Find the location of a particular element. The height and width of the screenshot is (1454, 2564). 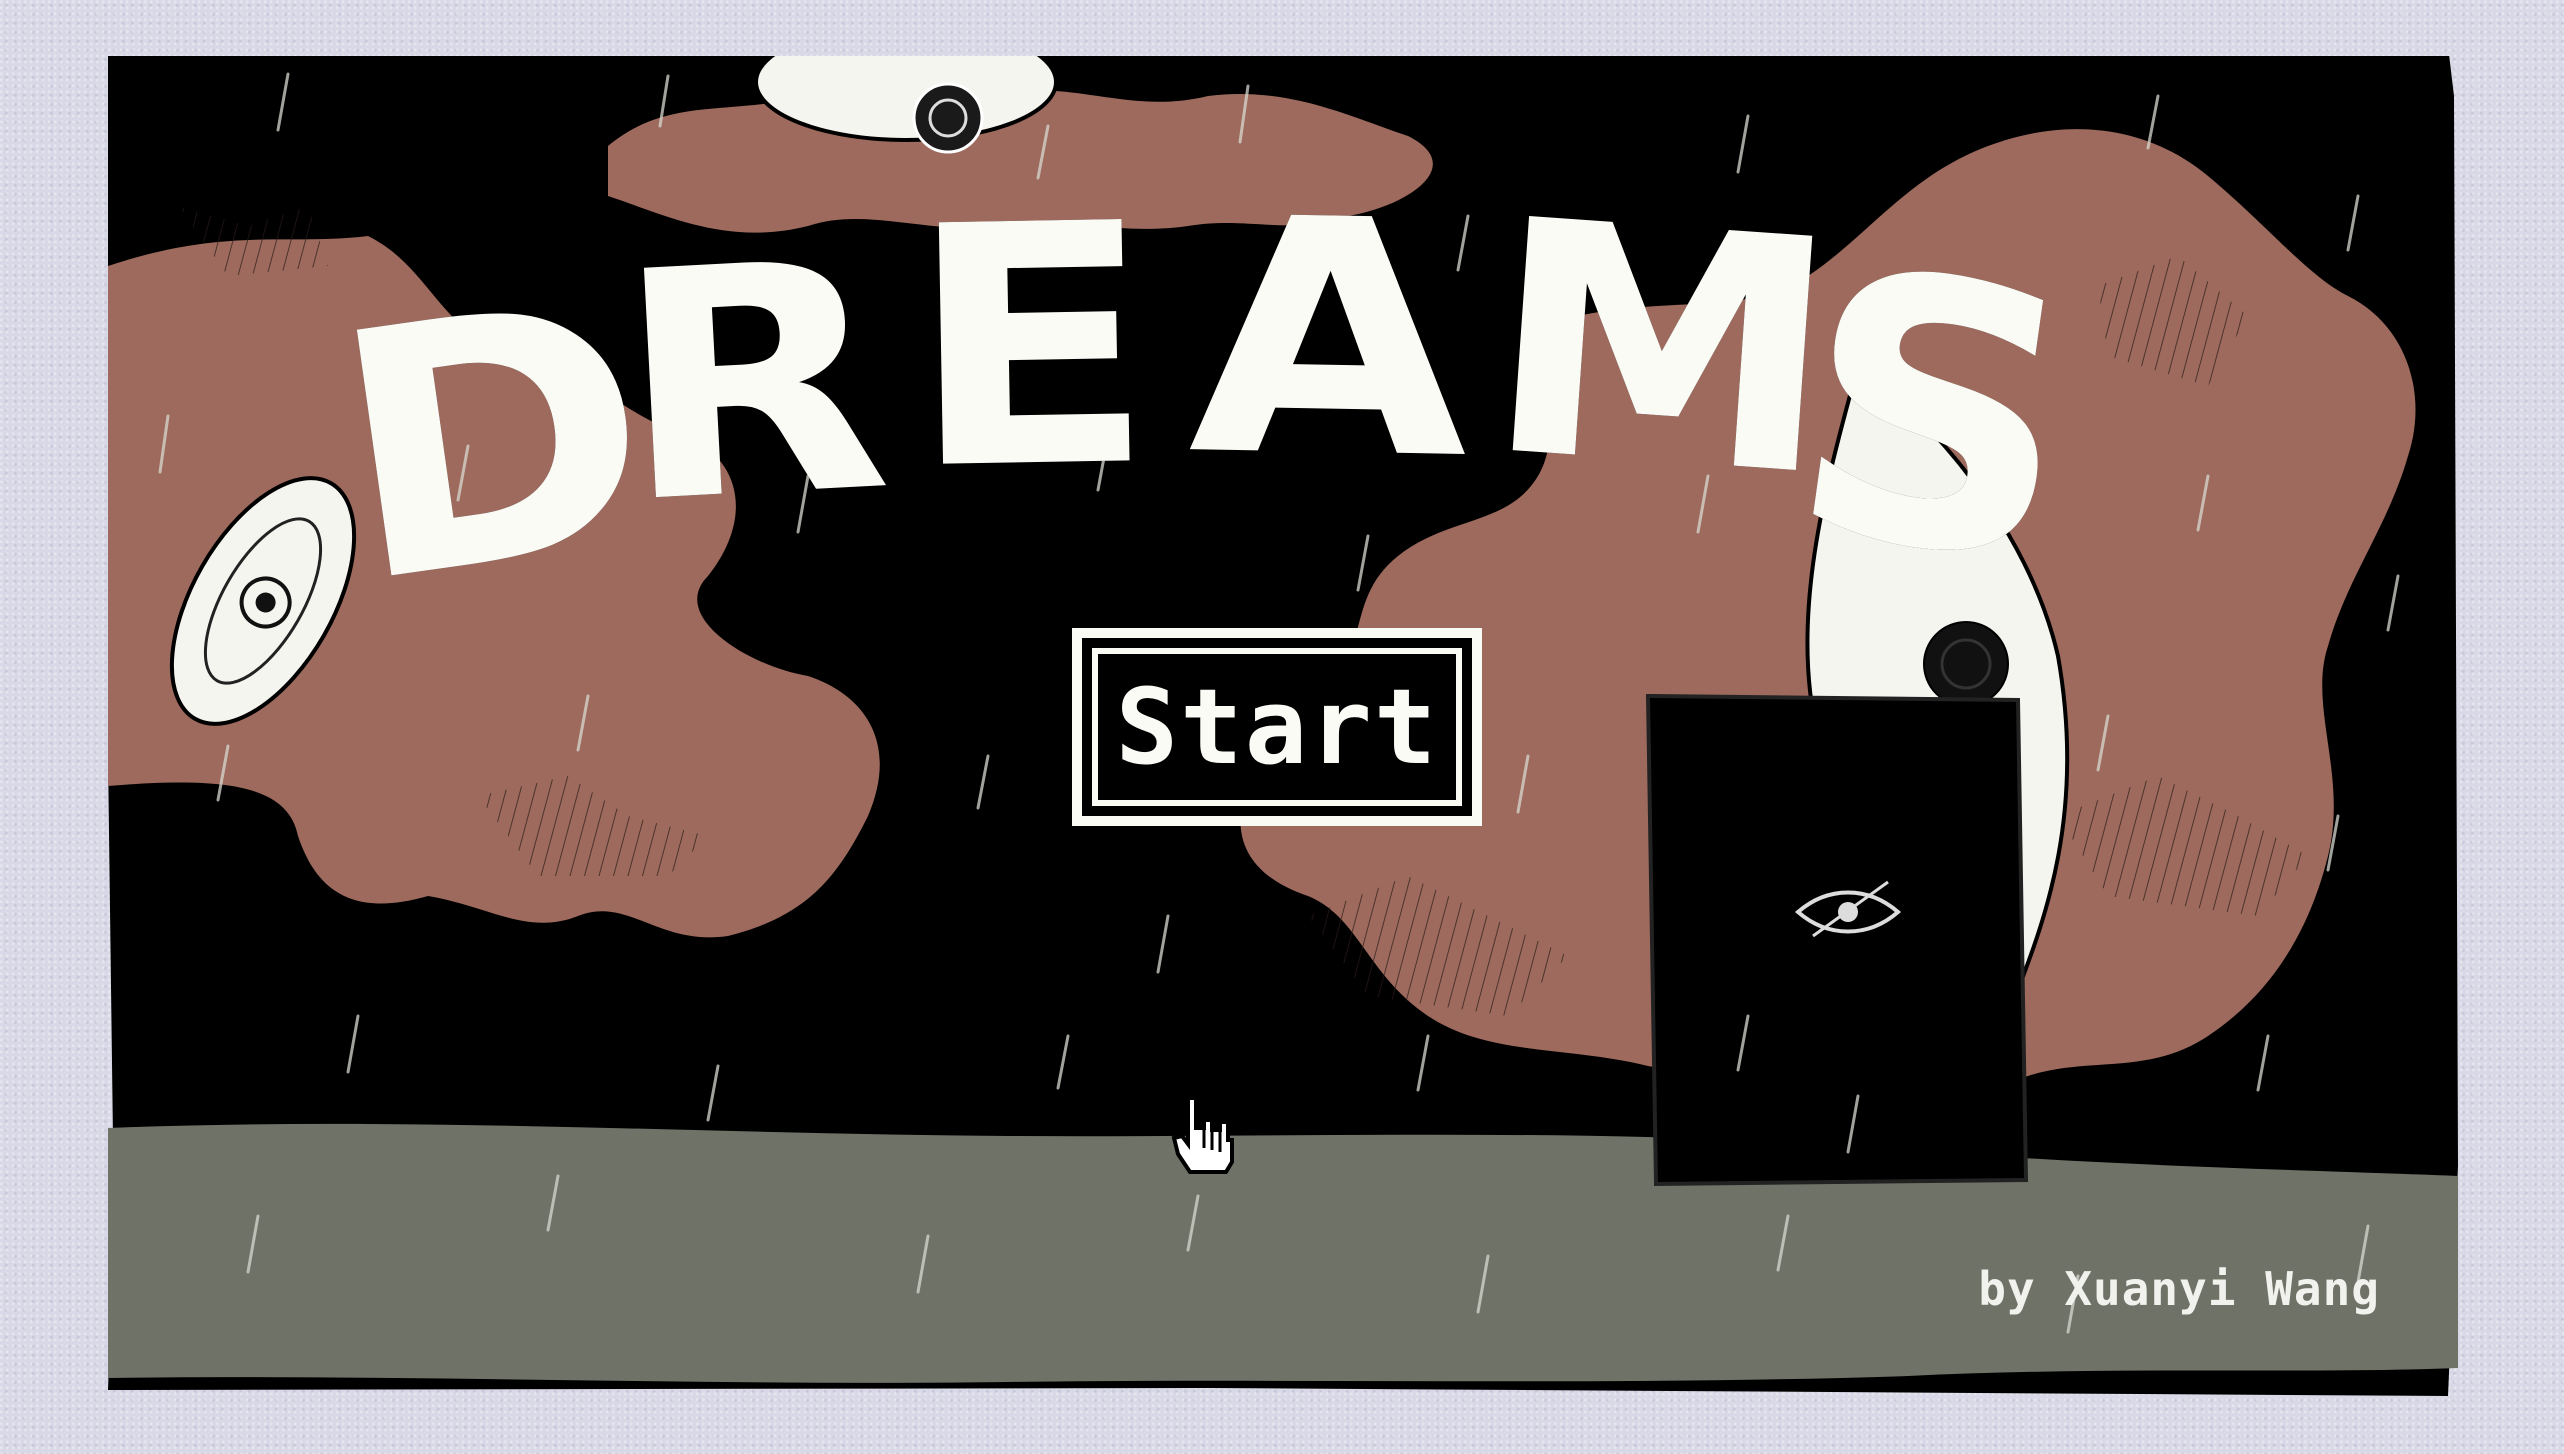

dark-door is located at coordinates (1837, 940).